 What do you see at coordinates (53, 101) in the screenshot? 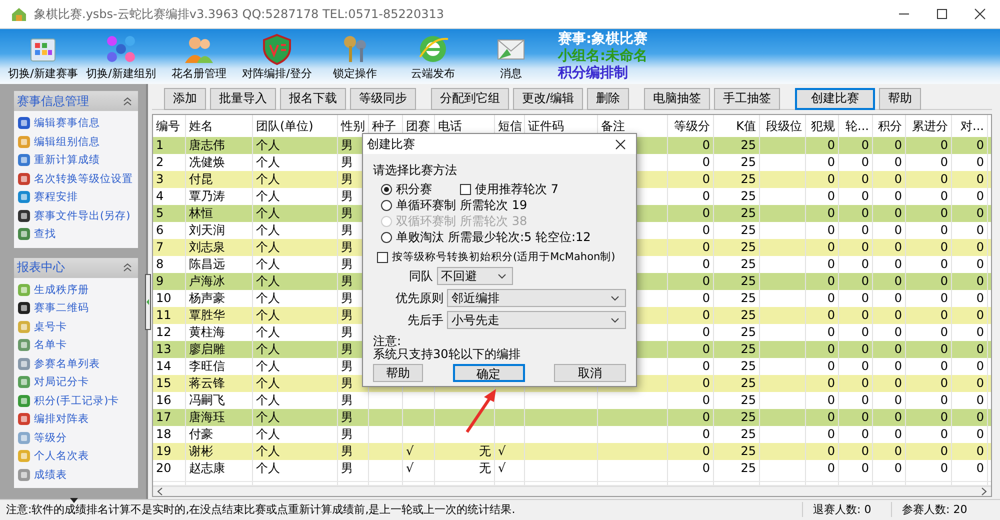
I see `panel-title: 赛事信息管理` at bounding box center [53, 101].